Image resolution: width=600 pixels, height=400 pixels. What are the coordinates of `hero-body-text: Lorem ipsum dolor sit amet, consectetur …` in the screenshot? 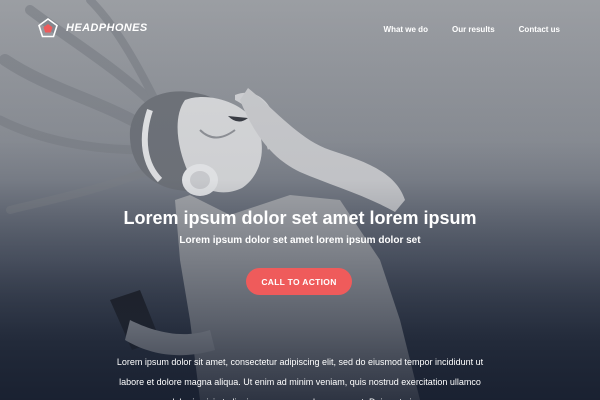 It's located at (300, 378).